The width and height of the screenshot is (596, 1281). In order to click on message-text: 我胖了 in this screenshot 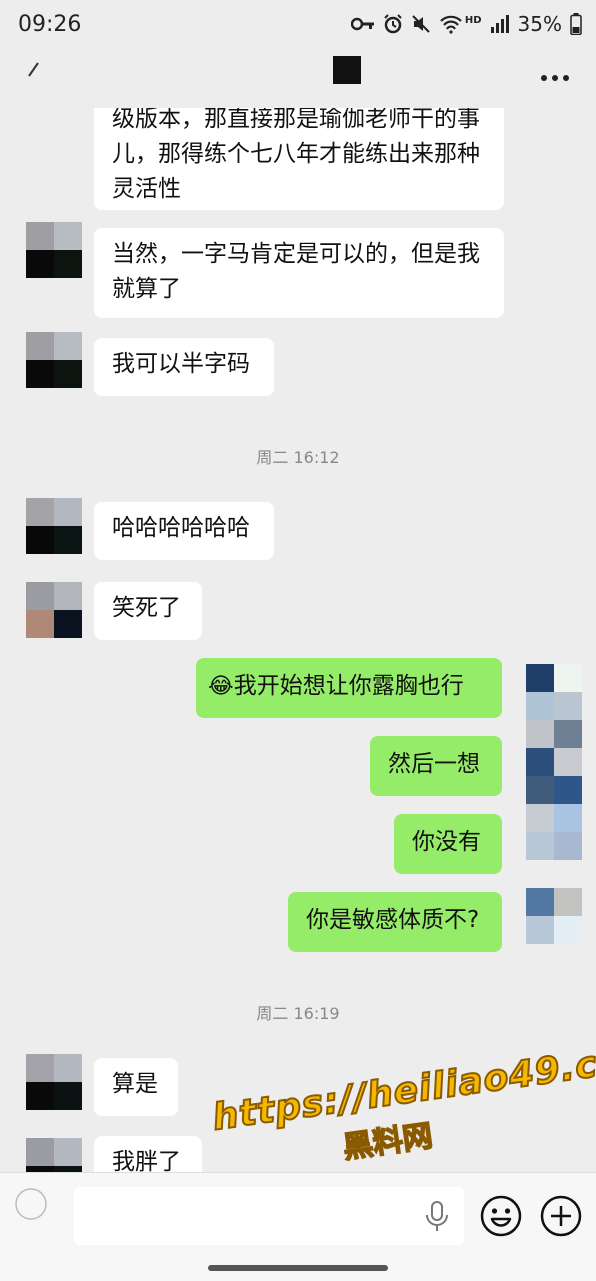, I will do `click(146, 1160)`.